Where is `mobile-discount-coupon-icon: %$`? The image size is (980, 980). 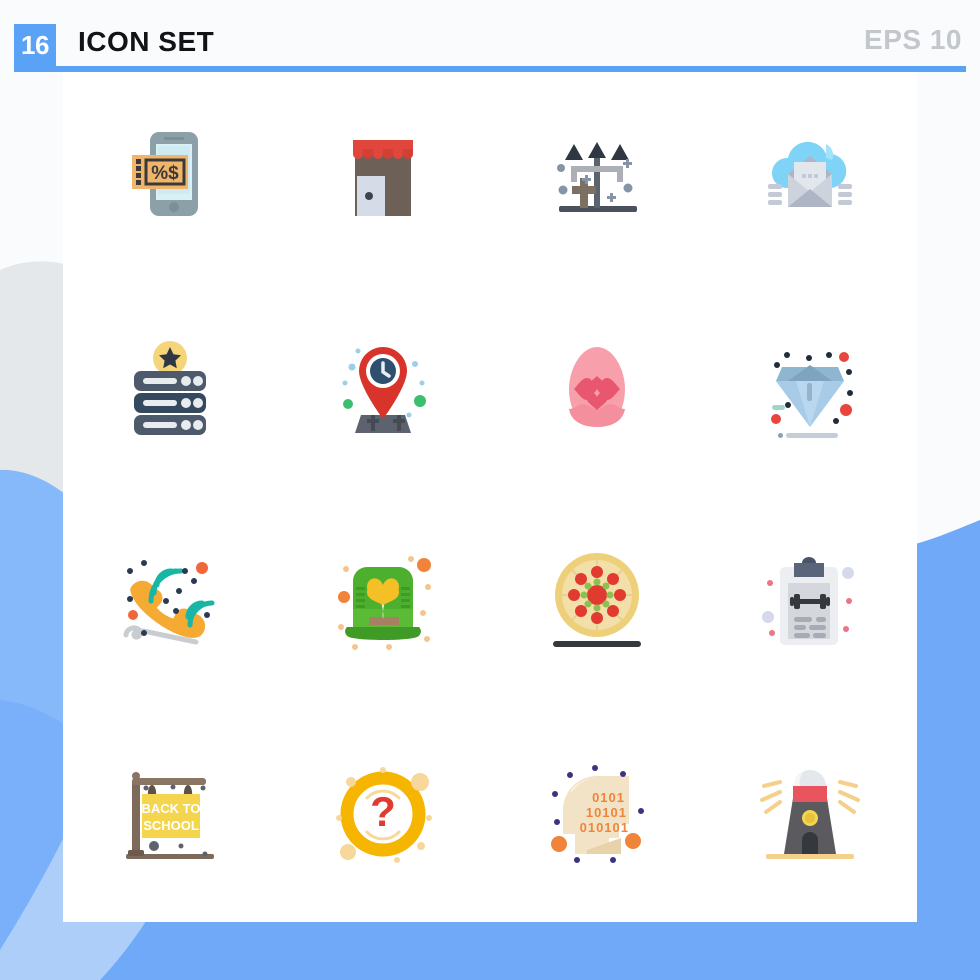
mobile-discount-coupon-icon: %$ is located at coordinates (164, 174).